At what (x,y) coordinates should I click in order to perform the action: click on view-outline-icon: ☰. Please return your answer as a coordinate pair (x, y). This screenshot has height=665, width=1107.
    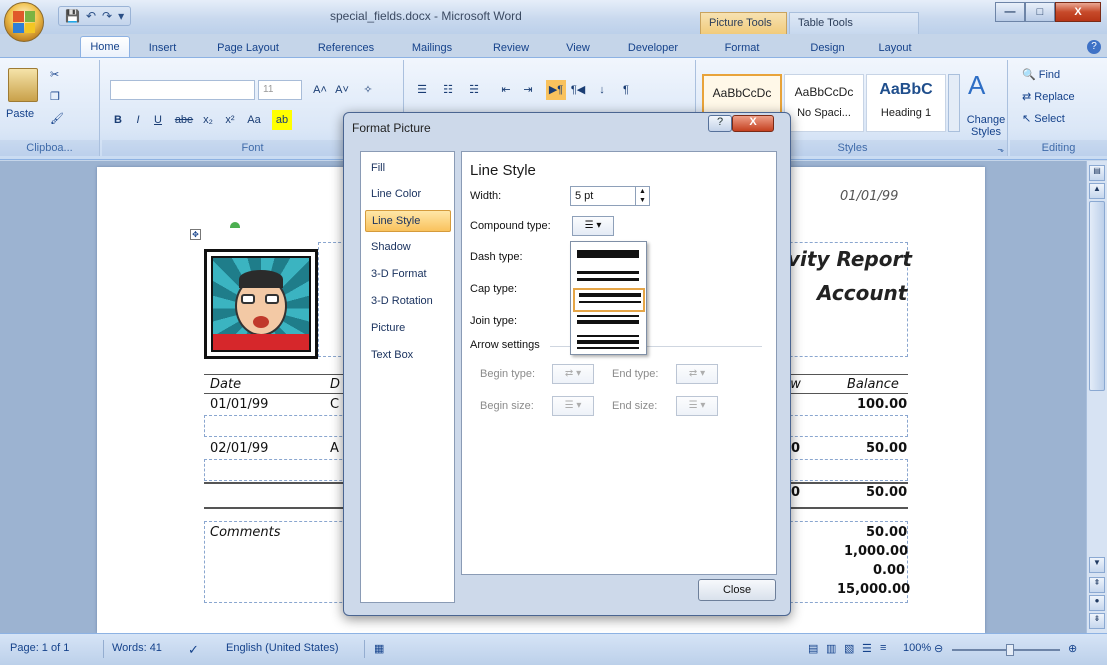
    Looking at the image, I should click on (867, 648).